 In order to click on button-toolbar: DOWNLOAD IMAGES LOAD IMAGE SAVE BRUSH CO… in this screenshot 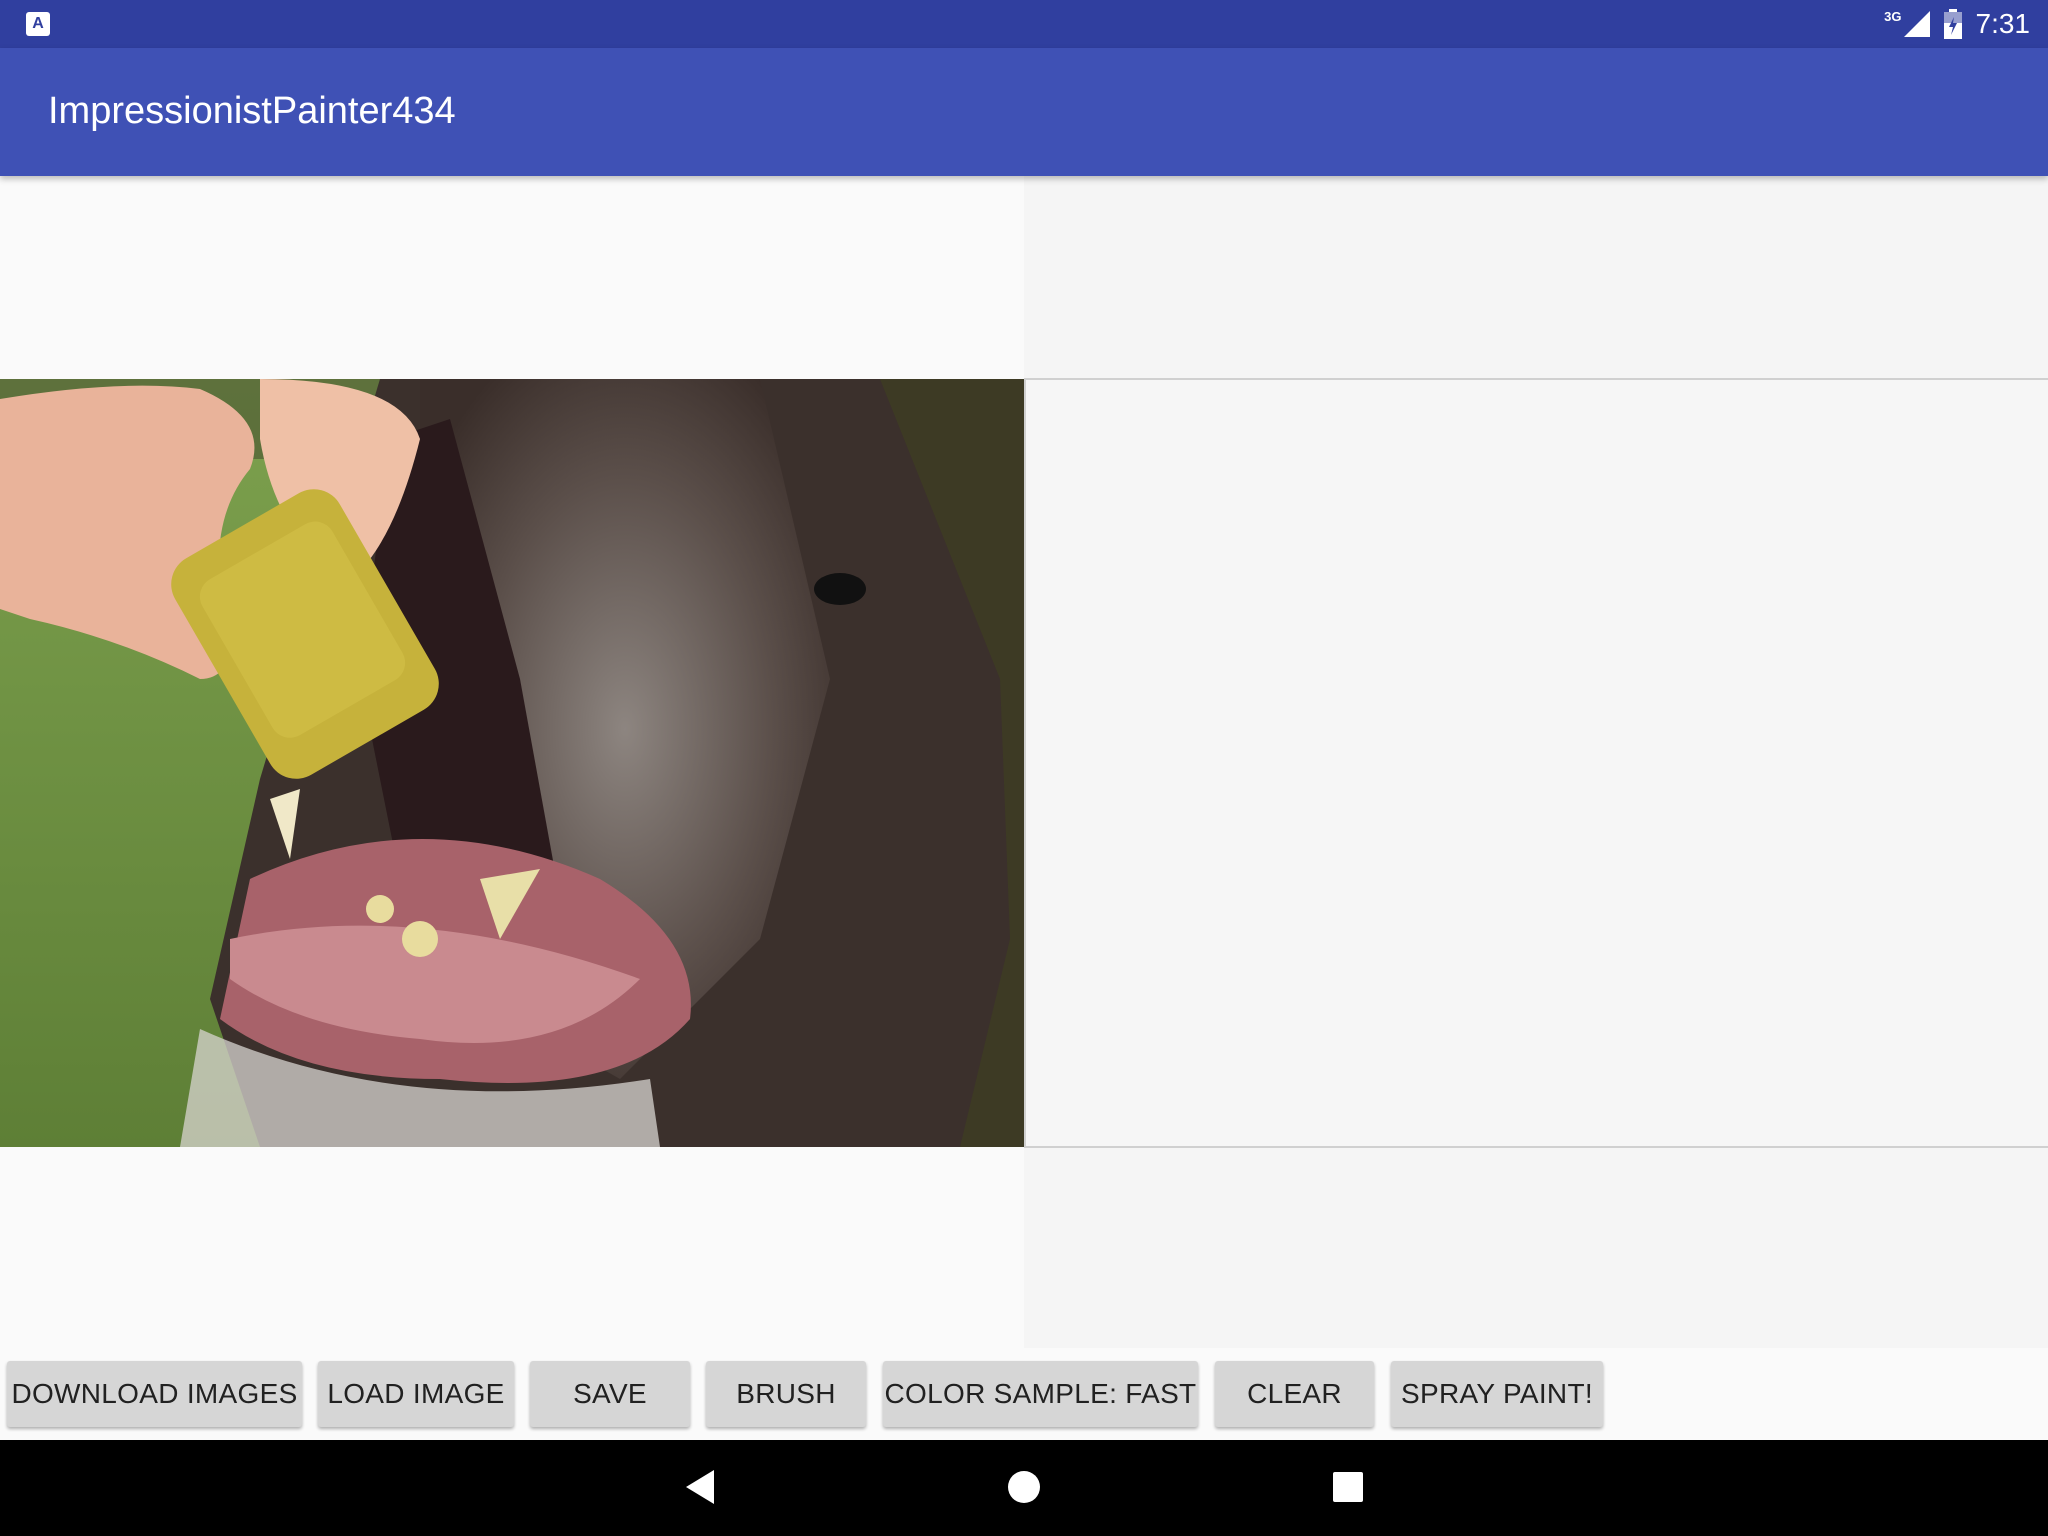, I will do `click(1024, 1394)`.